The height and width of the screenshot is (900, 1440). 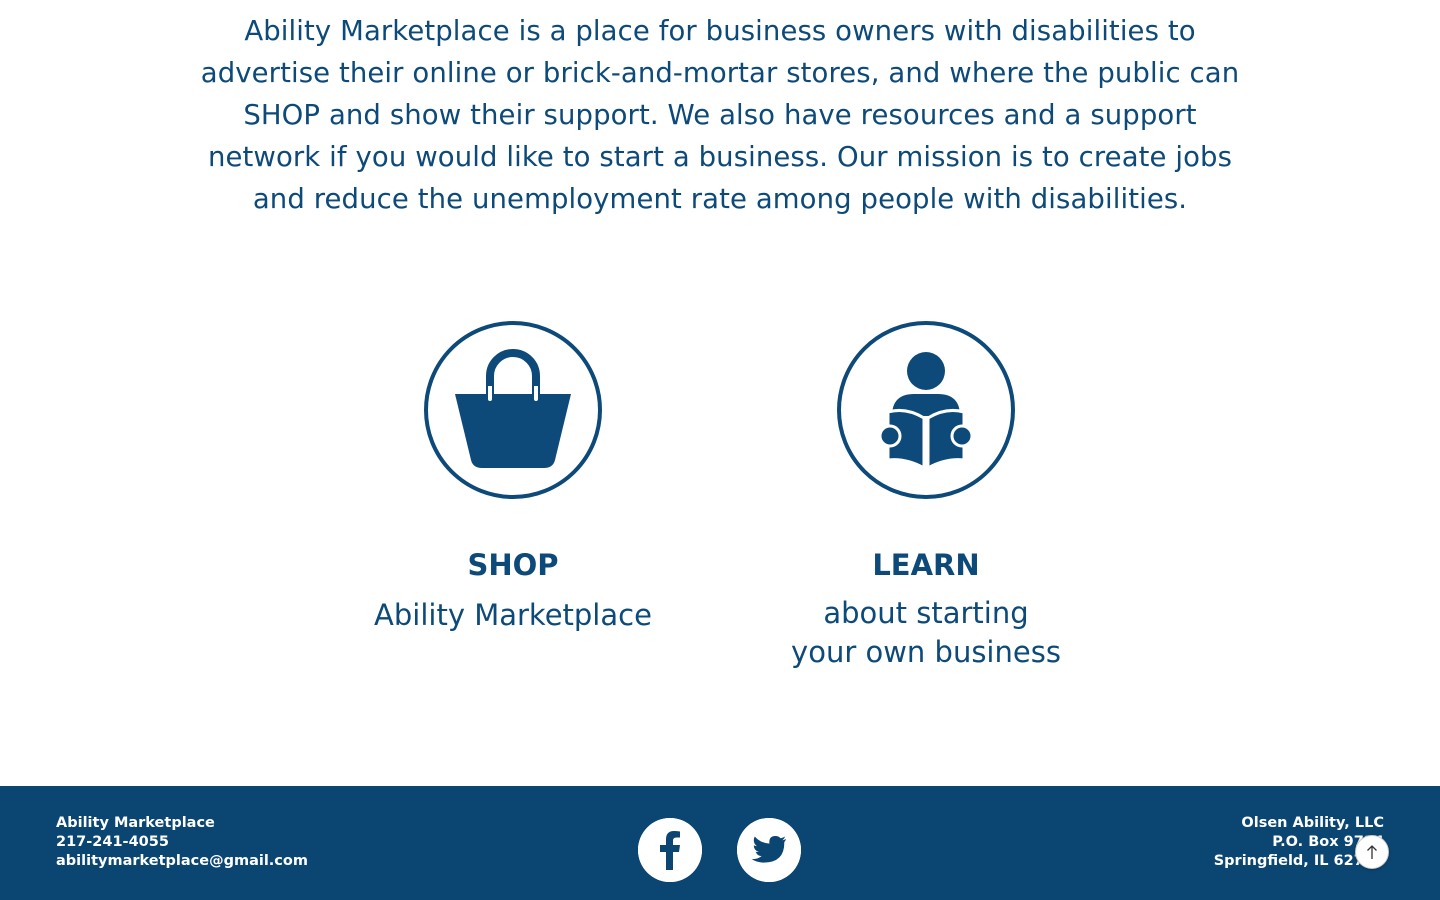 What do you see at coordinates (513, 565) in the screenshot?
I see `shop-title: SHOP` at bounding box center [513, 565].